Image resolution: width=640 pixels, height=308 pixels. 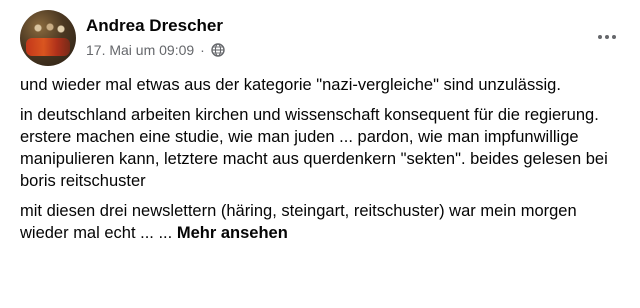 I want to click on see-more-link: Mehr ansehen, so click(x=232, y=233).